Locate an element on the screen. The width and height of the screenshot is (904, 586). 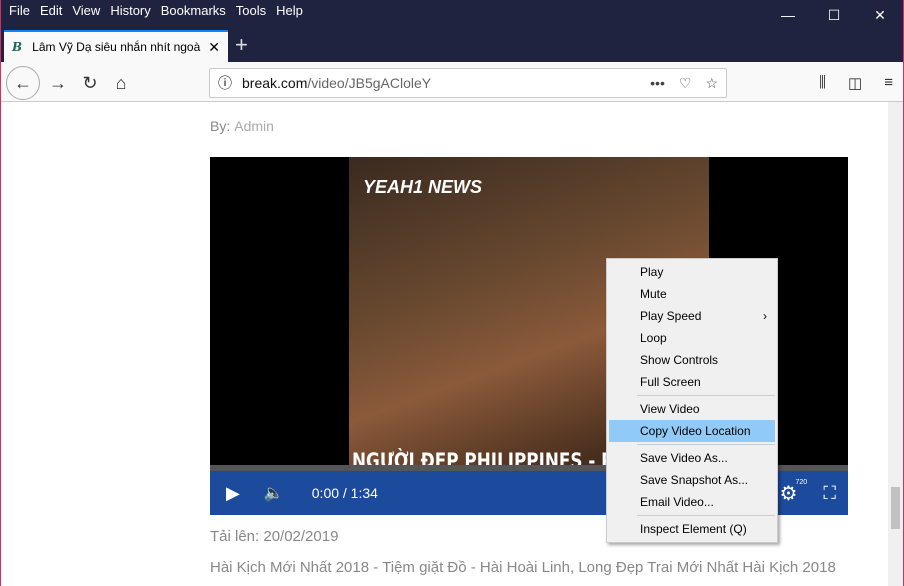
settings-gear-icon: ⚙ 720 is located at coordinates (793, 492).